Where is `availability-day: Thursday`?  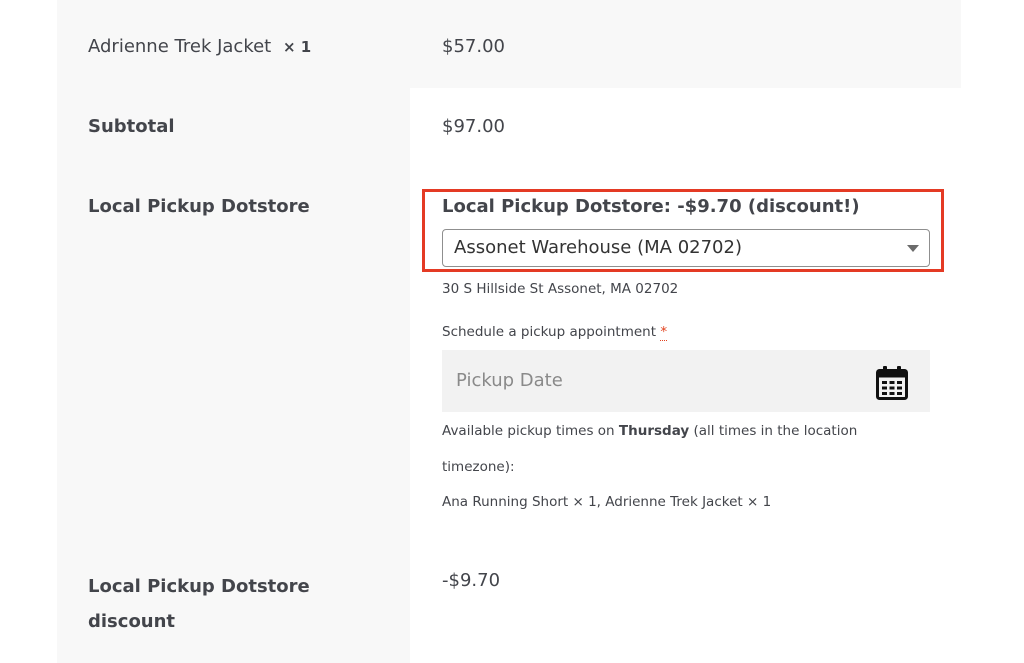
availability-day: Thursday is located at coordinates (654, 431).